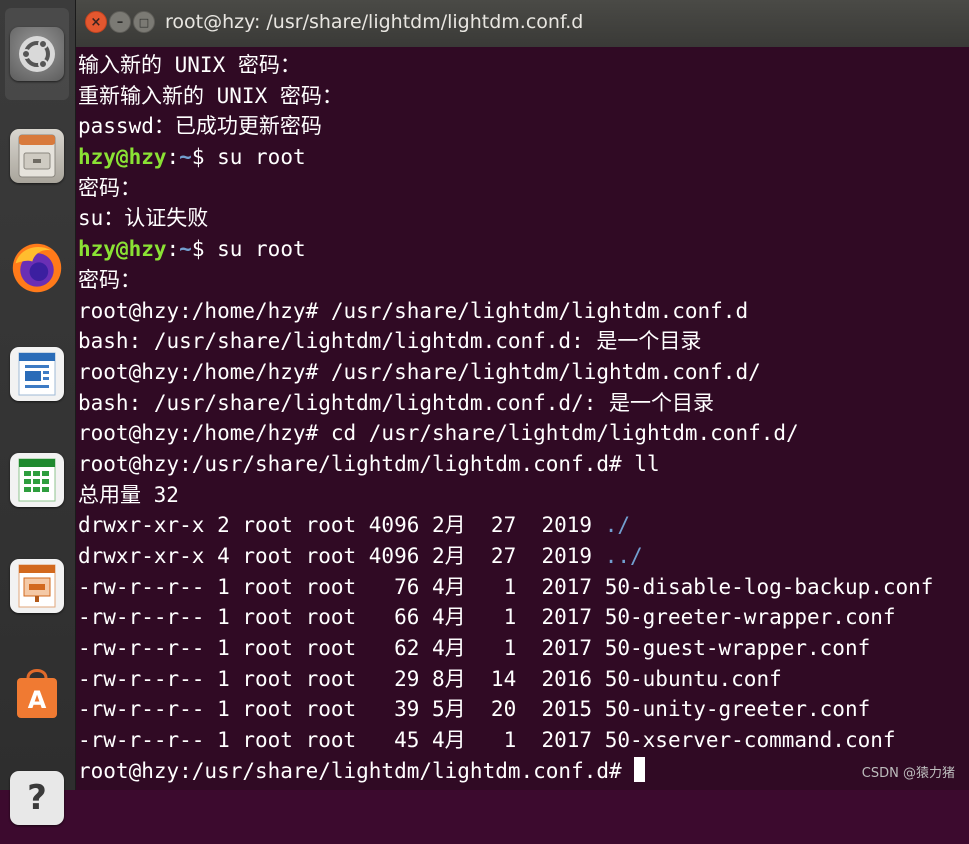 This screenshot has width=969, height=844. I want to click on close-button: ×, so click(96, 22).